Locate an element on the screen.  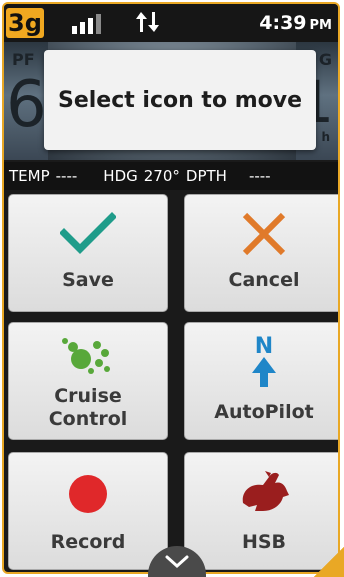
checkmark-icon is located at coordinates (88, 233).